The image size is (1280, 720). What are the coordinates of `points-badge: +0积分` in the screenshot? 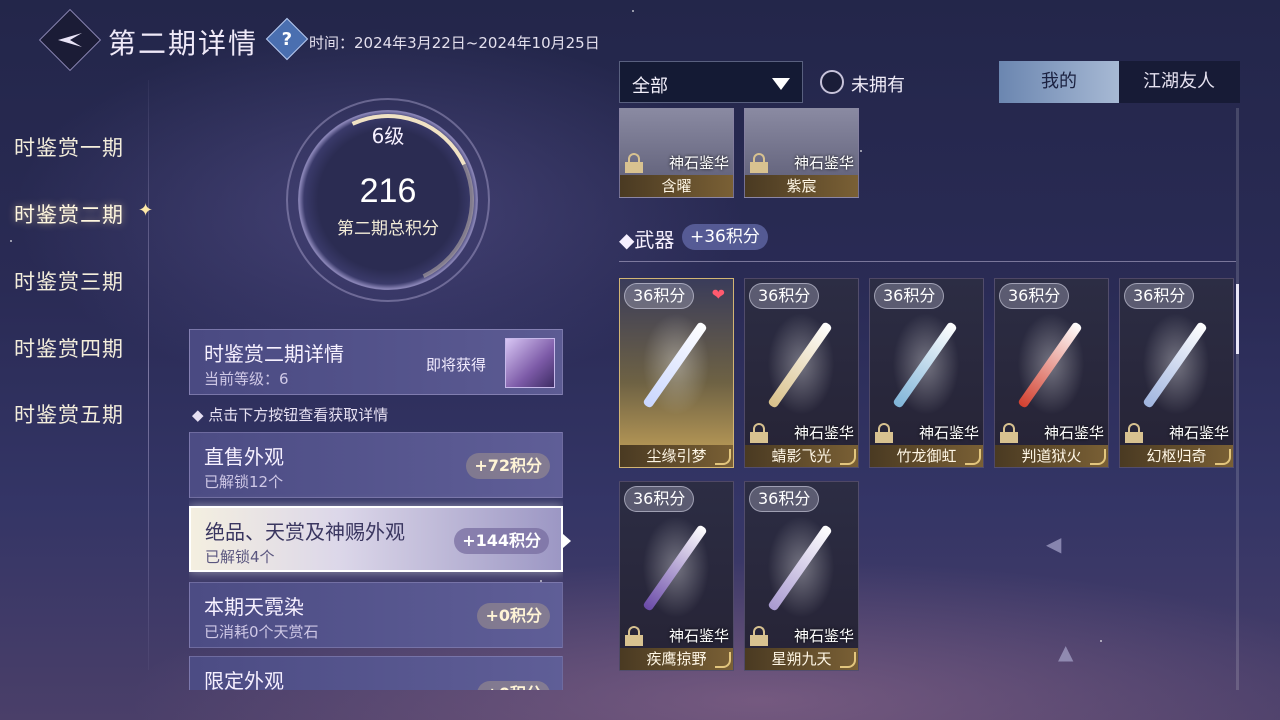 It's located at (513, 685).